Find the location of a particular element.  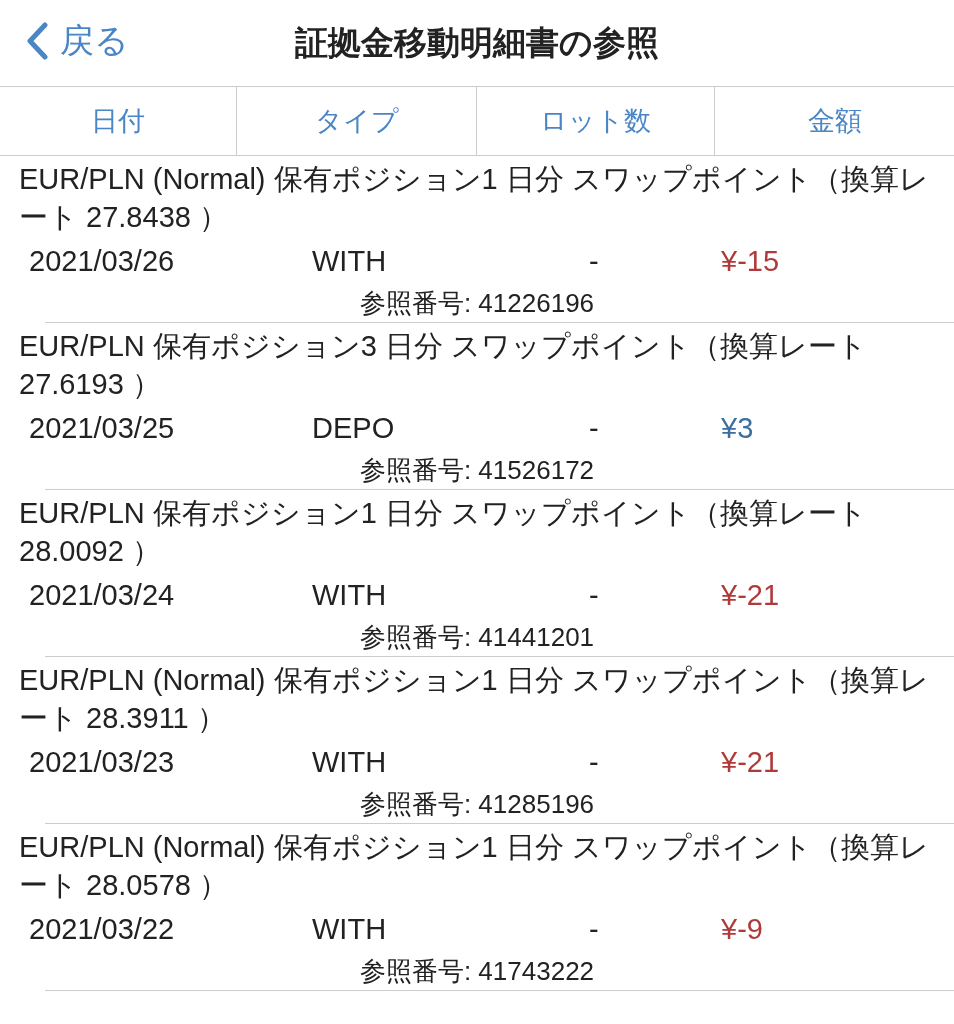

reference-number: 参照番号: 41441201 is located at coordinates (477, 637).